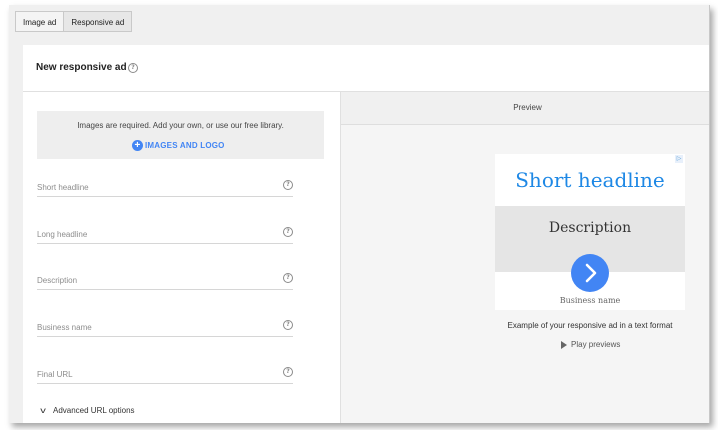 This screenshot has height=430, width=718. Describe the element at coordinates (43, 410) in the screenshot. I see `chevron-down-icon: v` at that location.